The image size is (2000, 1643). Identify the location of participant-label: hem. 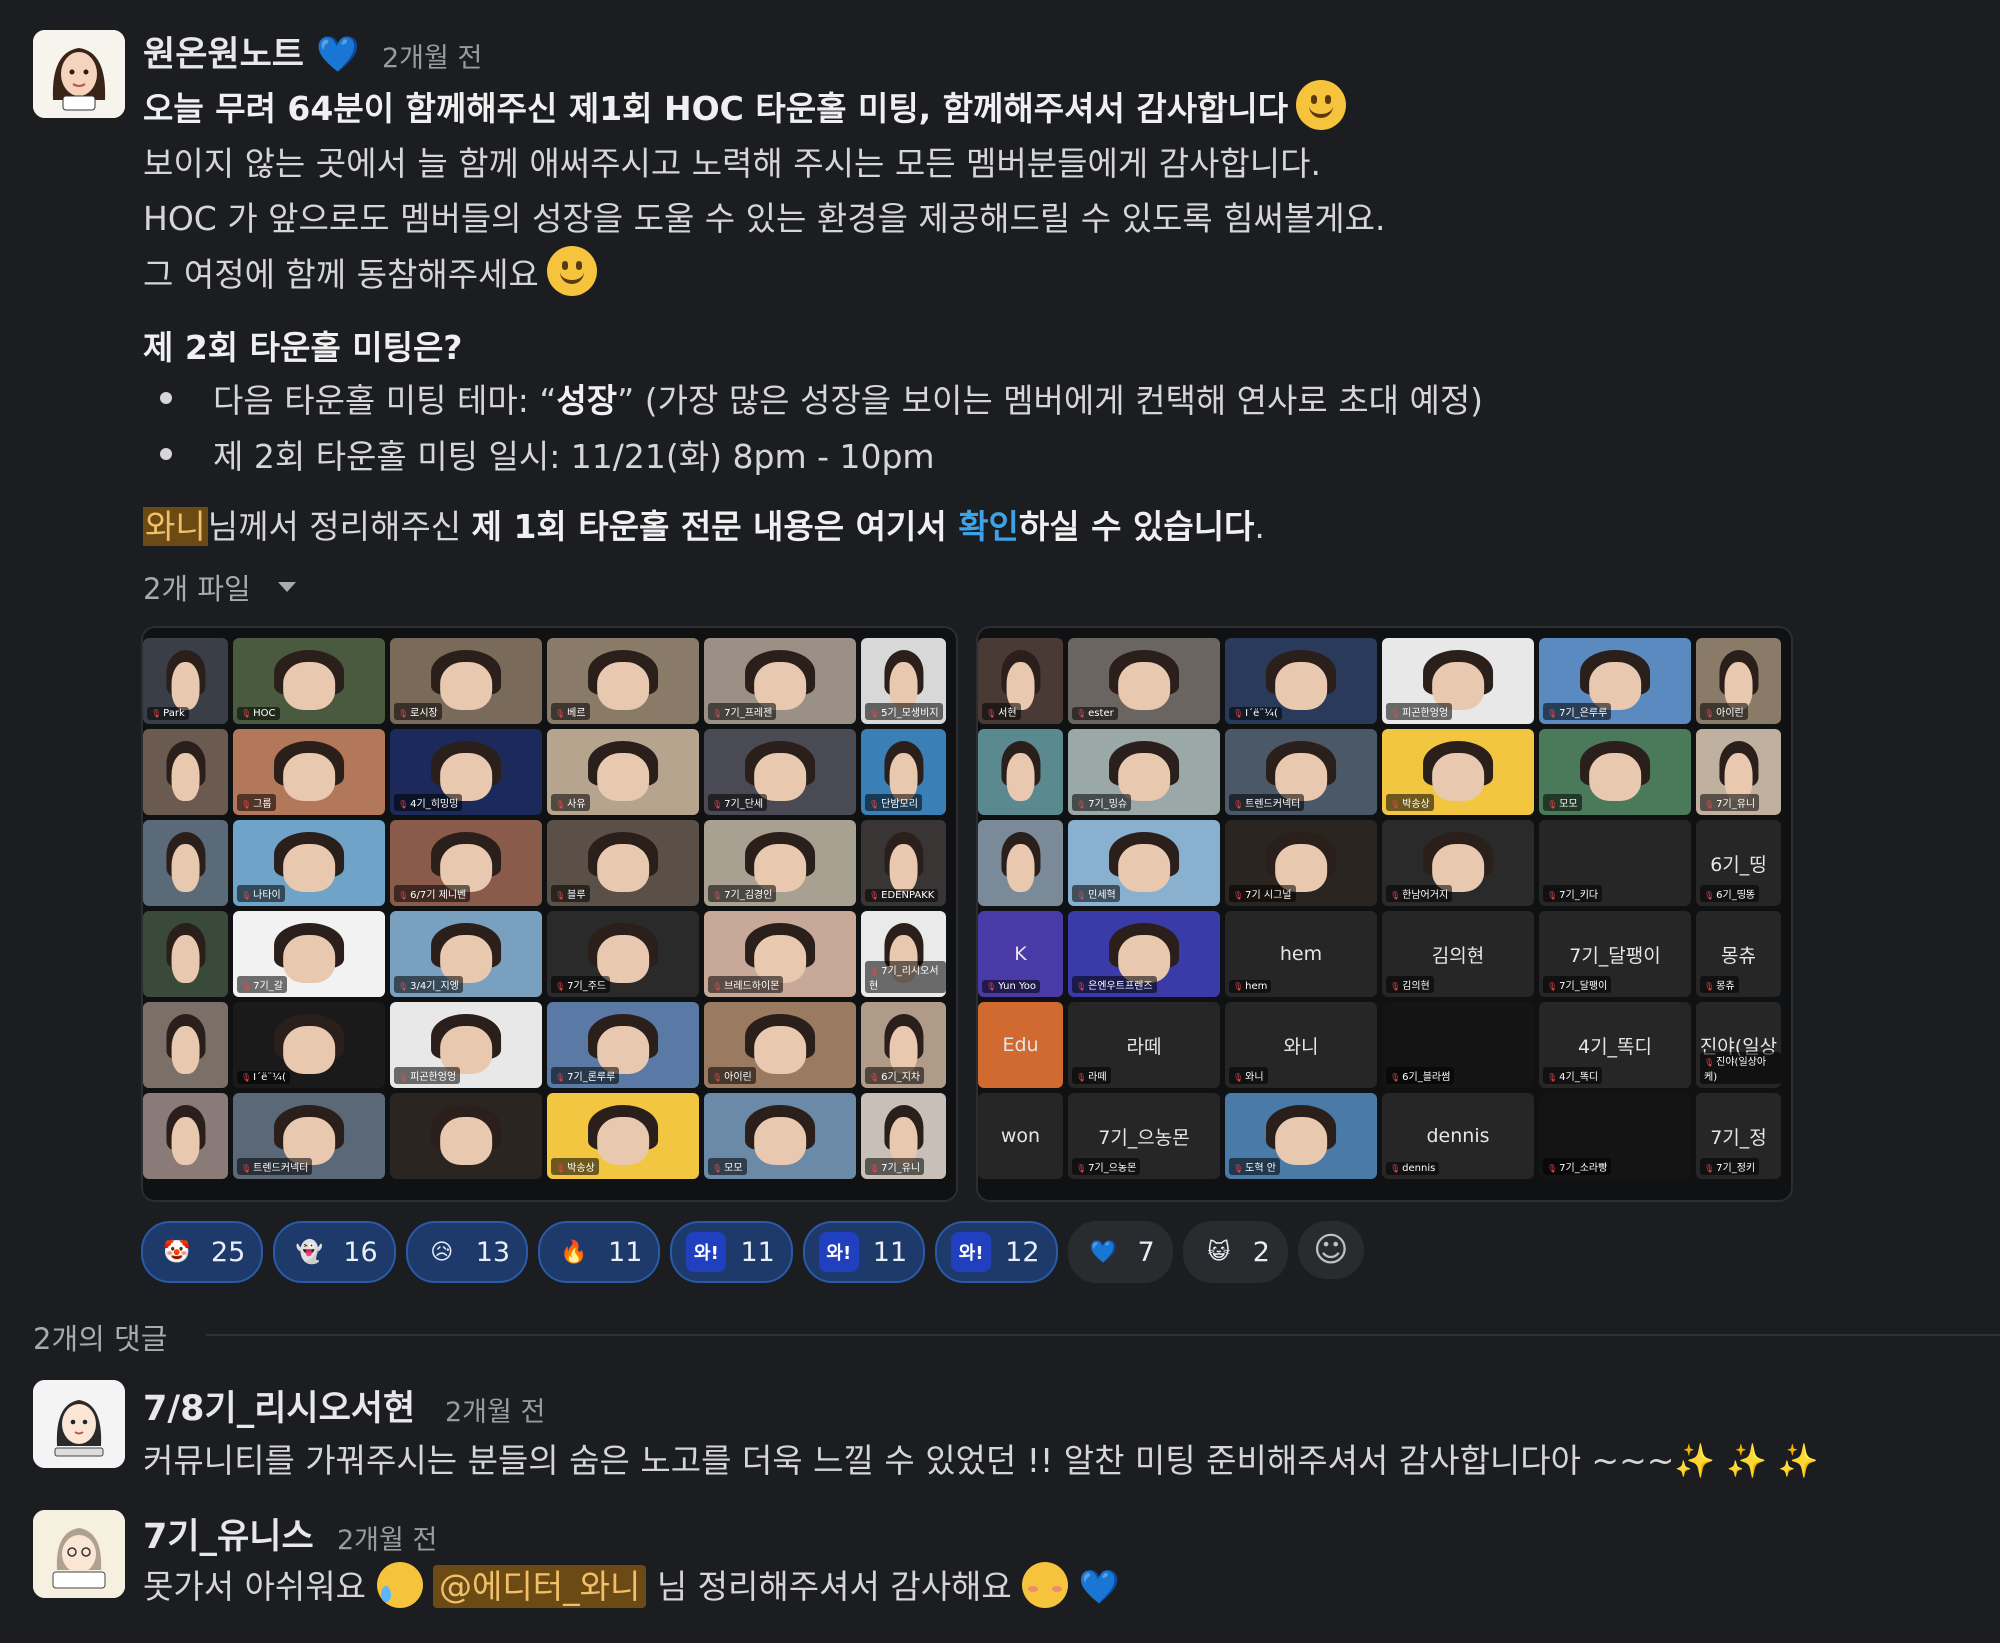
(1250, 986).